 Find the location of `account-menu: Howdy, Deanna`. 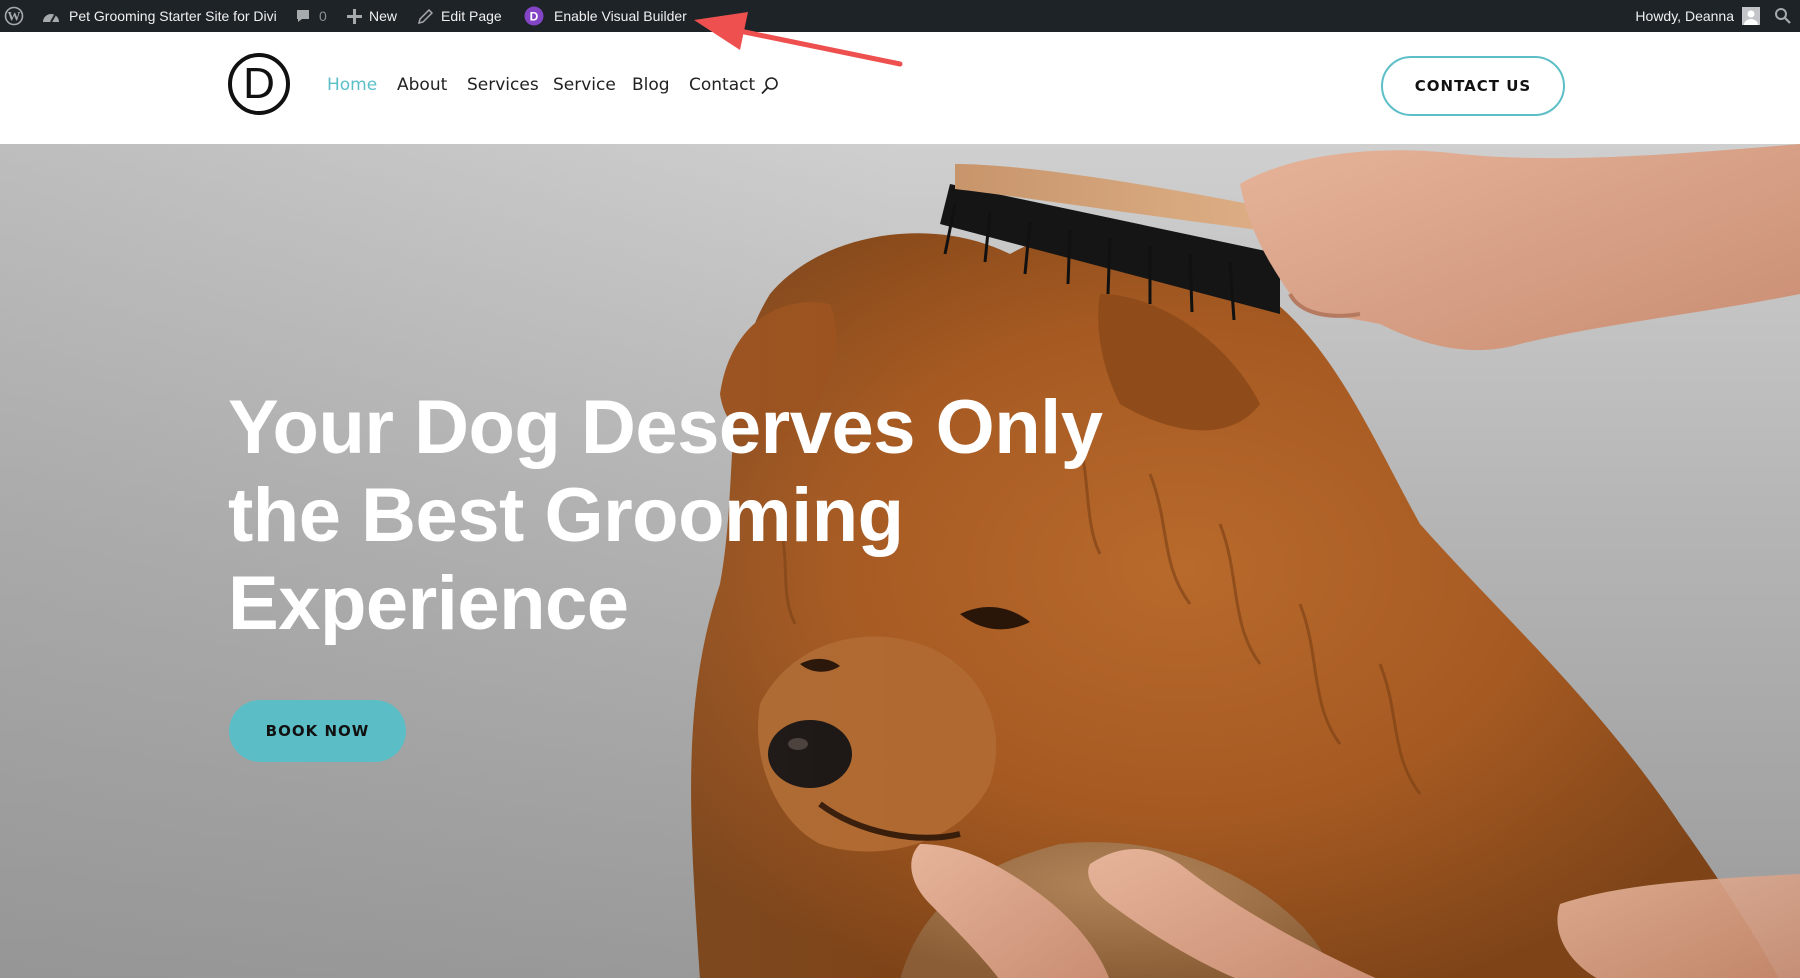

account-menu: Howdy, Deanna is located at coordinates (1697, 16).